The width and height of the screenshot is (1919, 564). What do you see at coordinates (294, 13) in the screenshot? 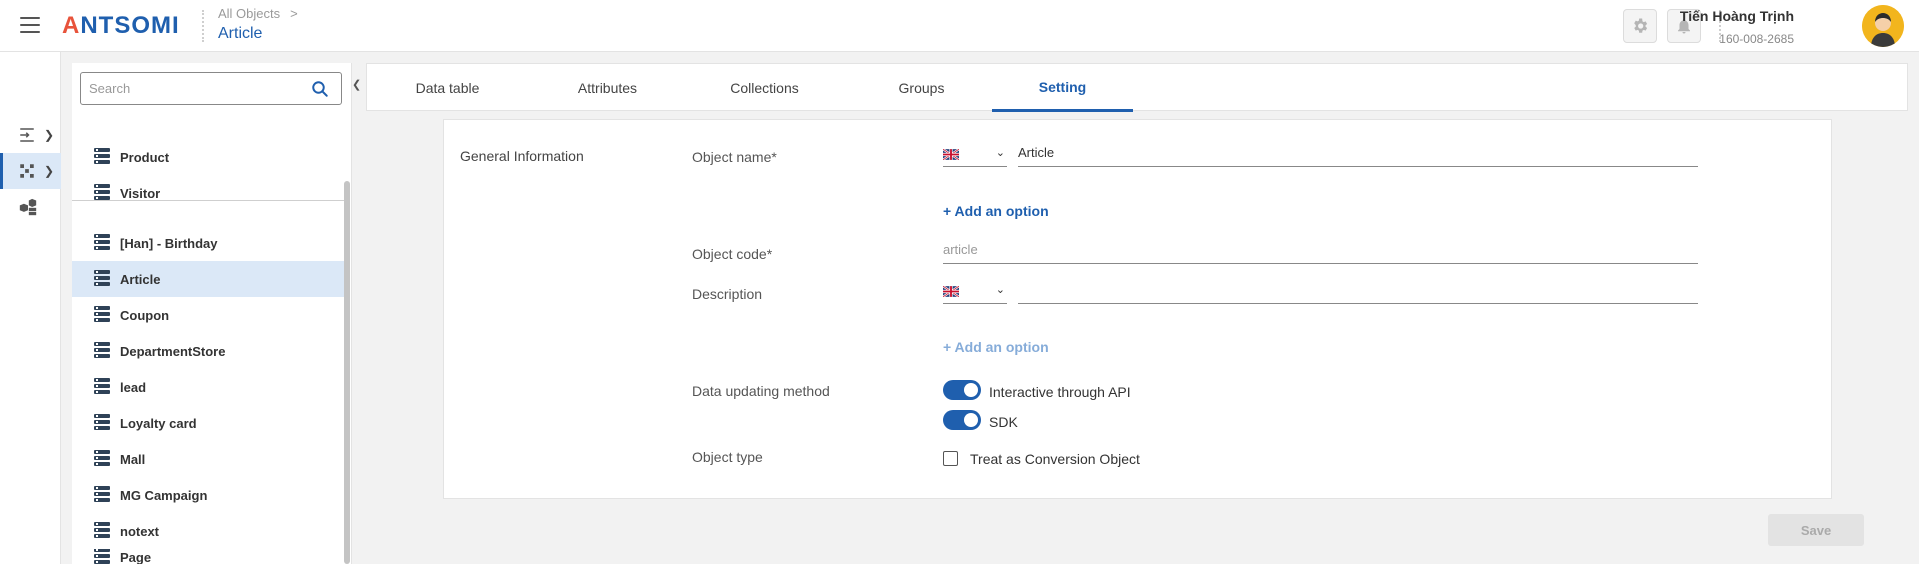
I see `chevron-right-icon: >` at bounding box center [294, 13].